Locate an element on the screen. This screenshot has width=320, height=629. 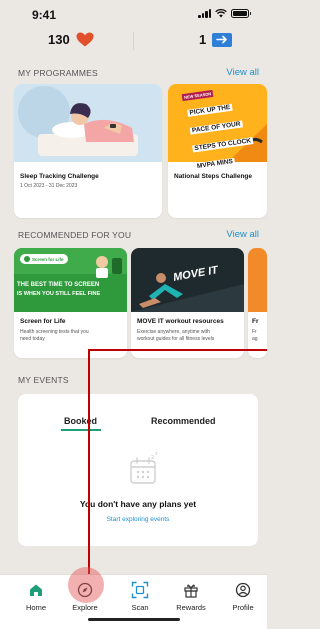
nav-profile: Profile is located at coordinates (243, 596).